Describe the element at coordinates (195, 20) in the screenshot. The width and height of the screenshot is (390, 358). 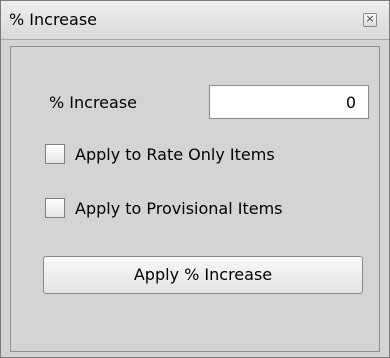
I see `title-bar: % Increase ×` at that location.